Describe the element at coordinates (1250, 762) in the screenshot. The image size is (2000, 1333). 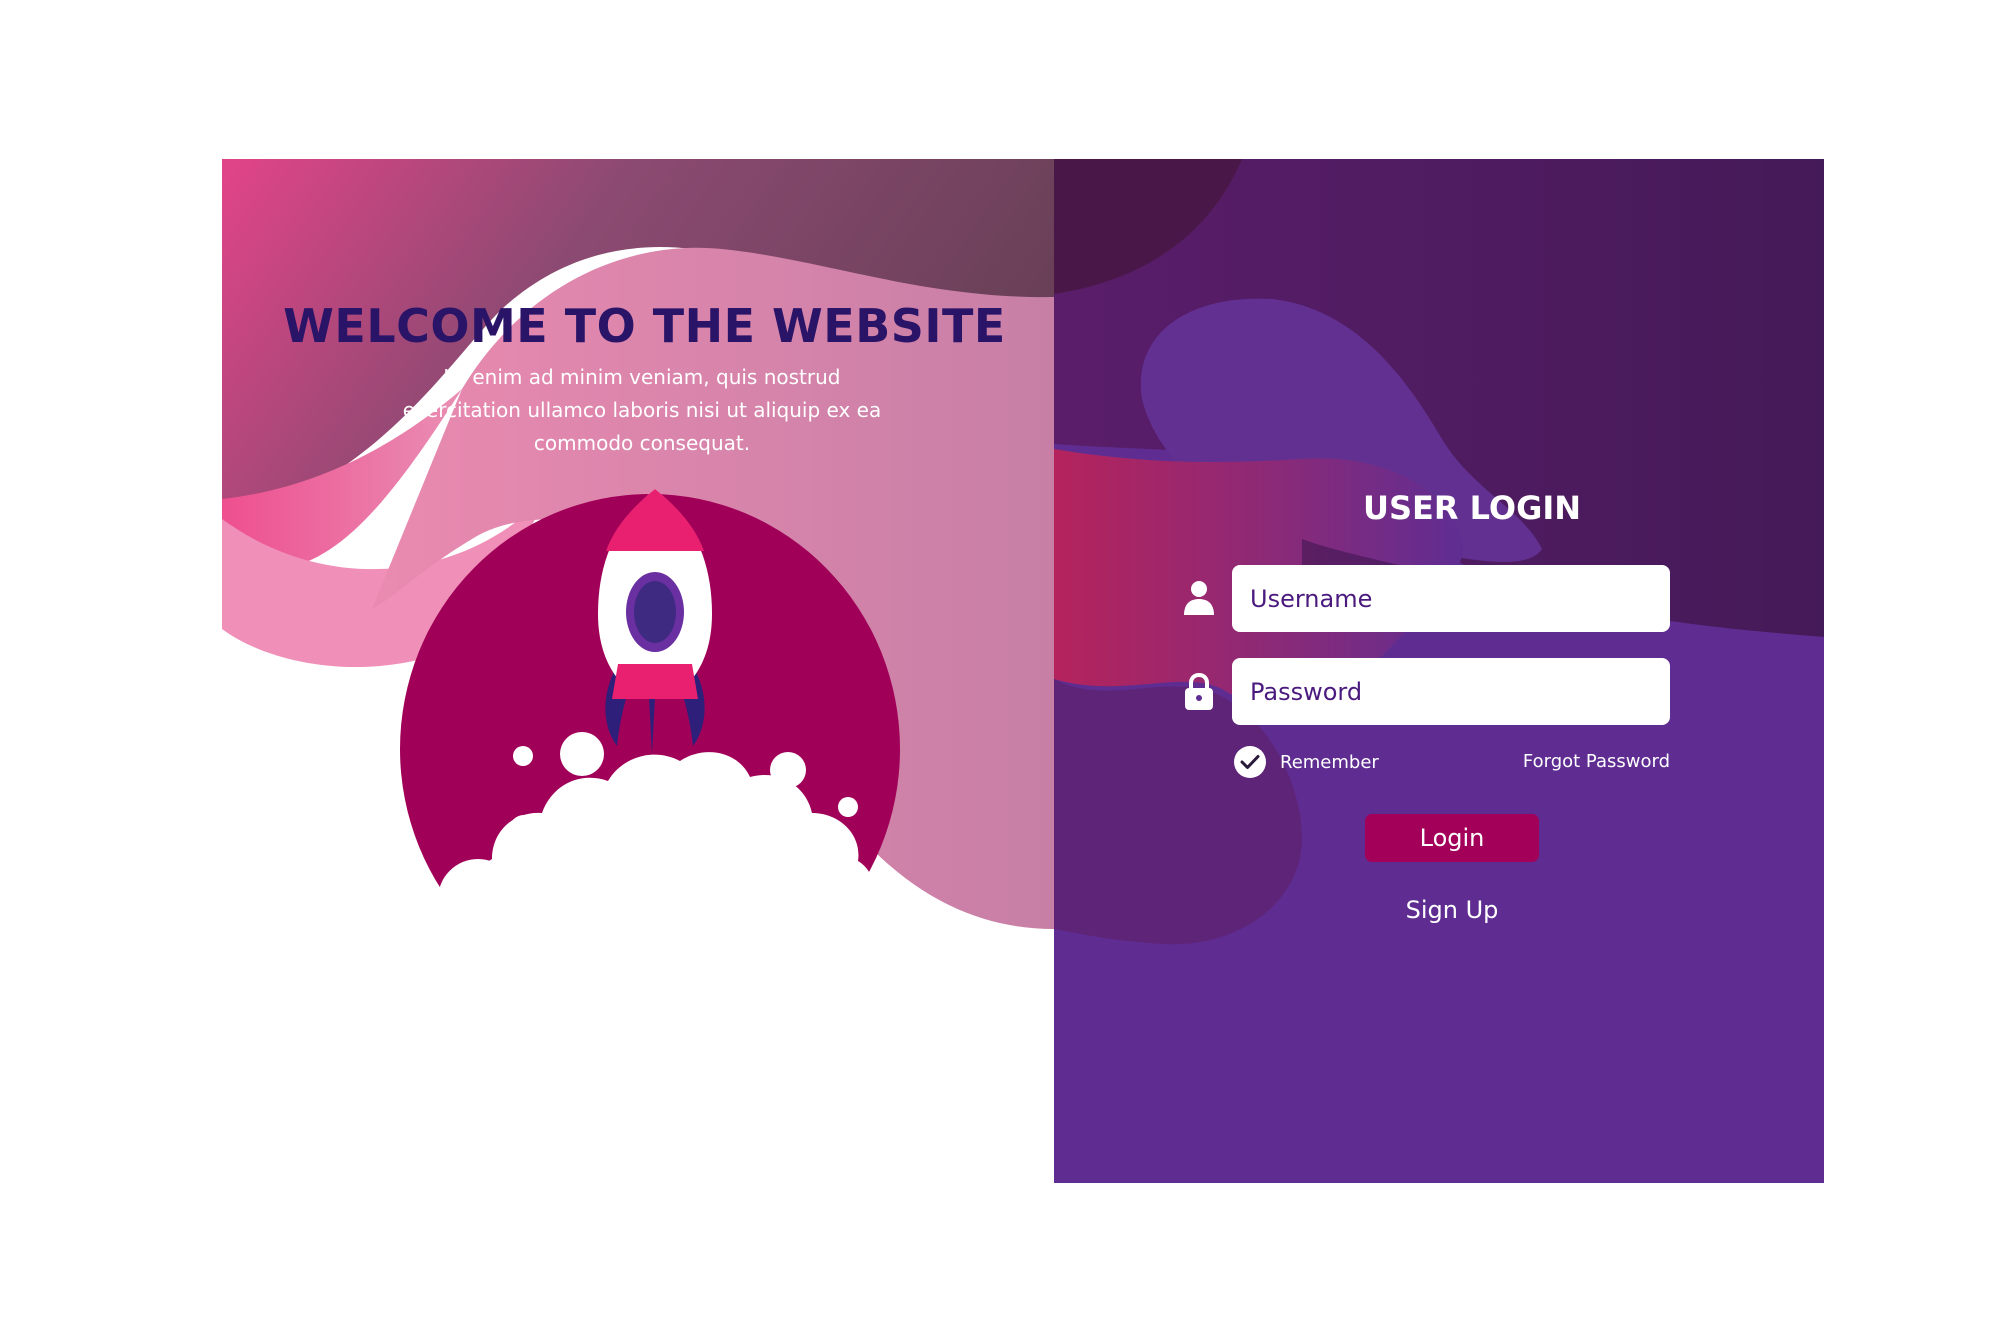
I see `checkmark-icon` at that location.